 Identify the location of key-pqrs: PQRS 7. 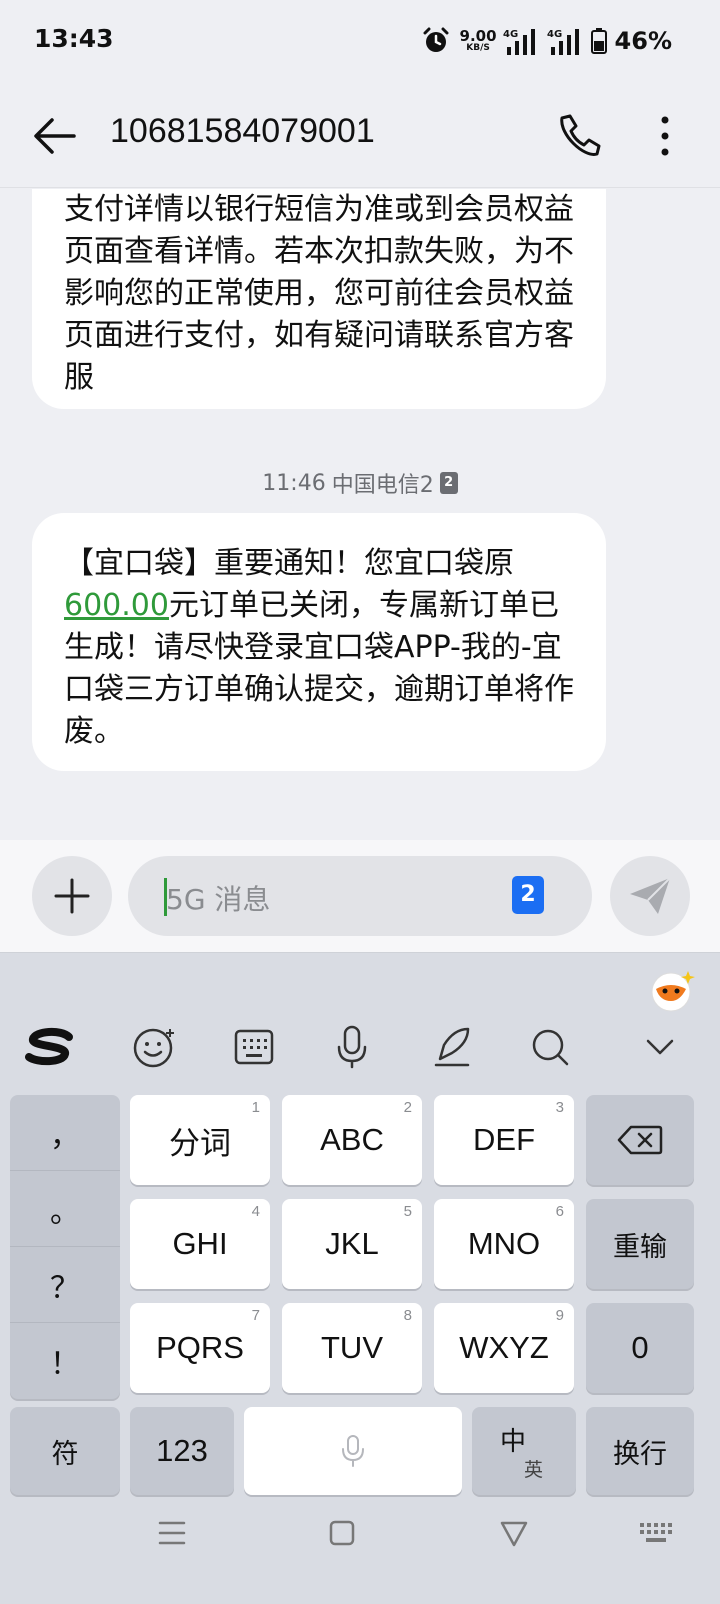
(200, 1348).